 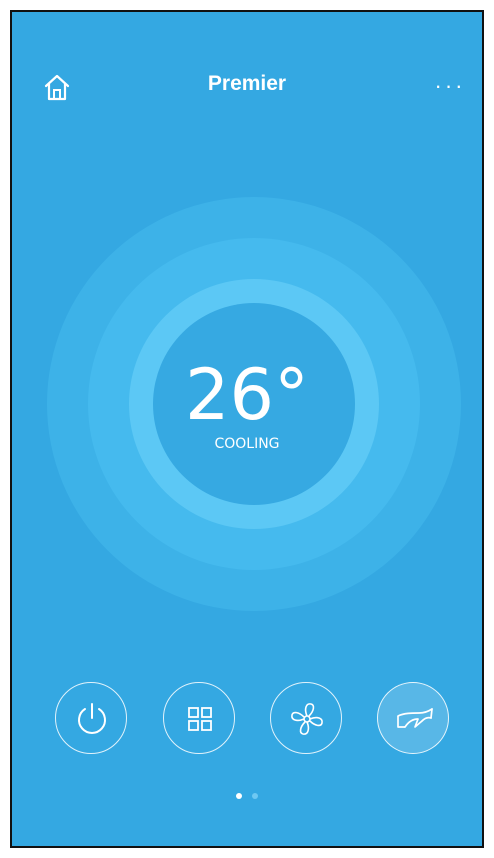 I want to click on swing-button, so click(x=413, y=718).